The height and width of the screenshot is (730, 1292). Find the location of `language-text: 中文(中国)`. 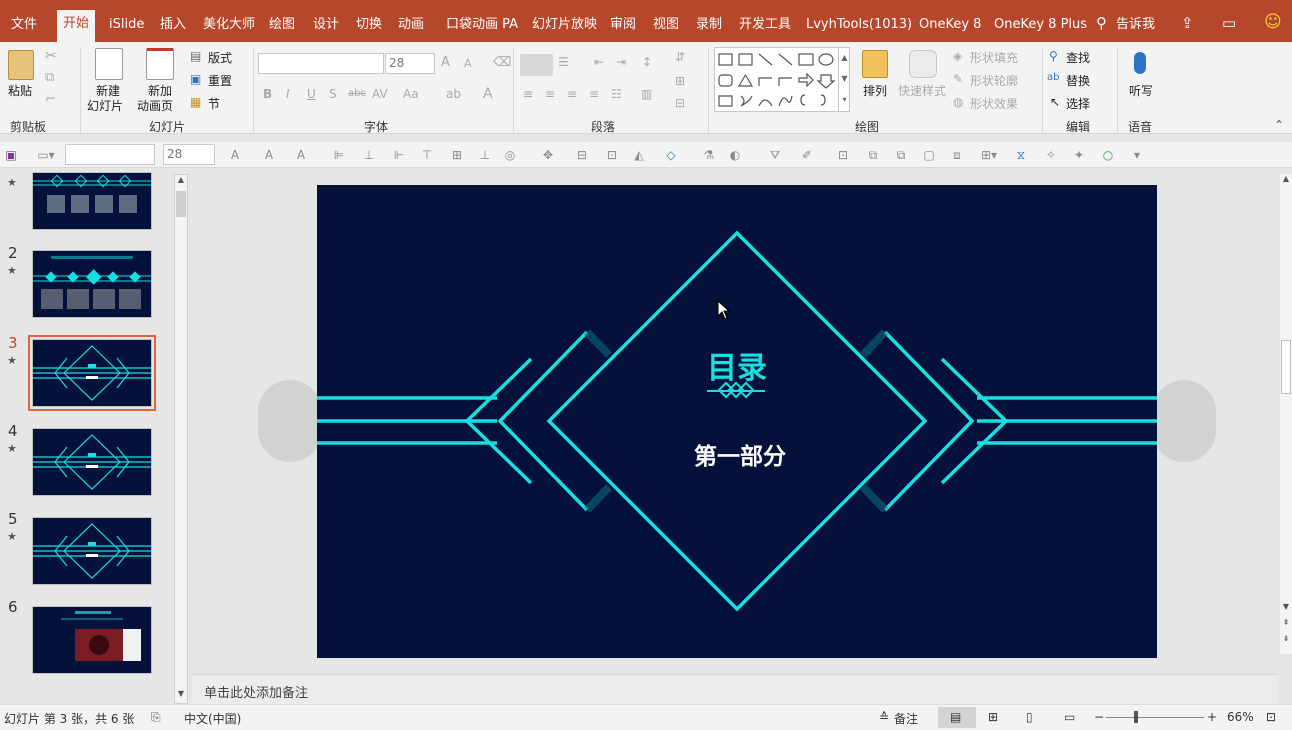

language-text: 中文(中国) is located at coordinates (212, 718).